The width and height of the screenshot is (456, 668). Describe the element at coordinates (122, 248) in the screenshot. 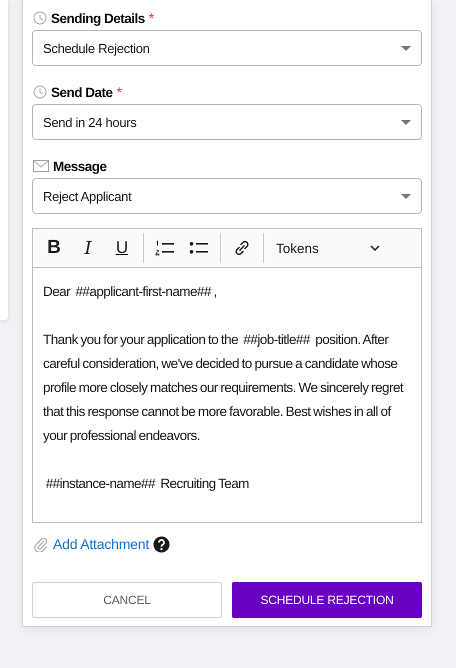

I see `underline-button: U` at that location.